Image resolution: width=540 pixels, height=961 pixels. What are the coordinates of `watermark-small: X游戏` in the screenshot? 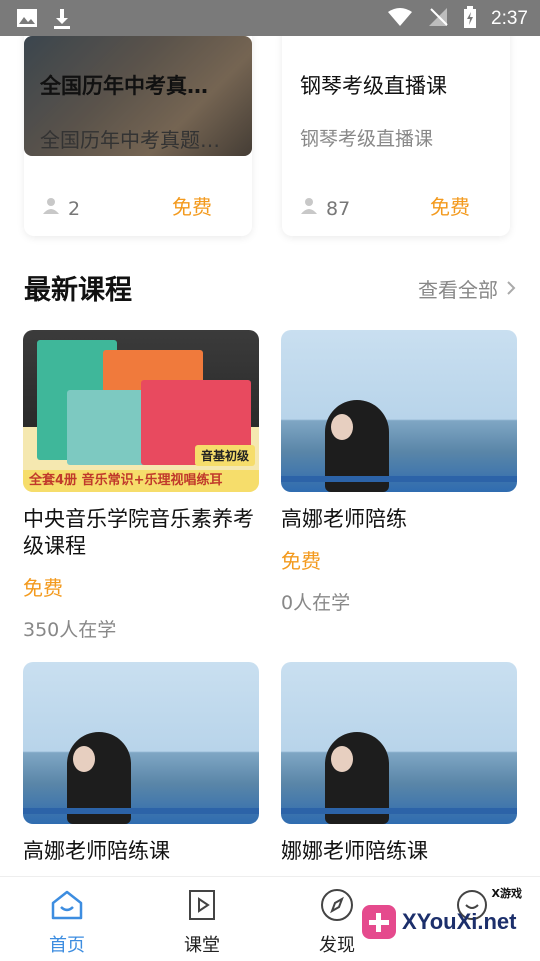 It's located at (506, 893).